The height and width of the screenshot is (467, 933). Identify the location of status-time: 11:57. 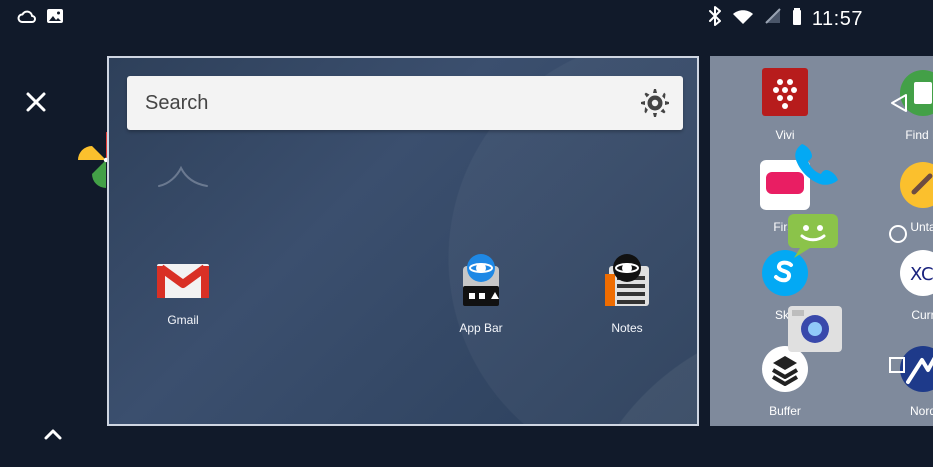
(837, 18).